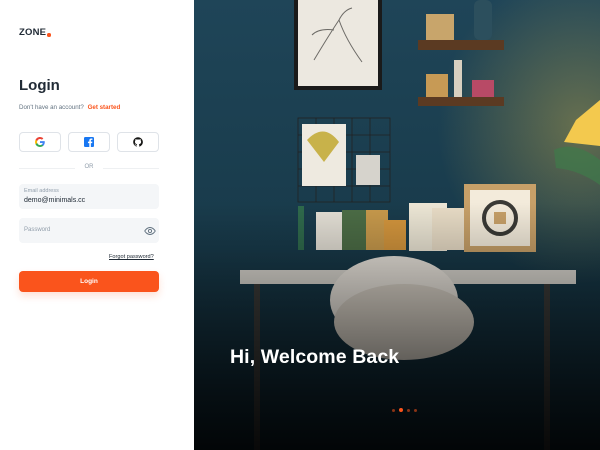 The height and width of the screenshot is (450, 600). I want to click on logo-dot, so click(49, 35).